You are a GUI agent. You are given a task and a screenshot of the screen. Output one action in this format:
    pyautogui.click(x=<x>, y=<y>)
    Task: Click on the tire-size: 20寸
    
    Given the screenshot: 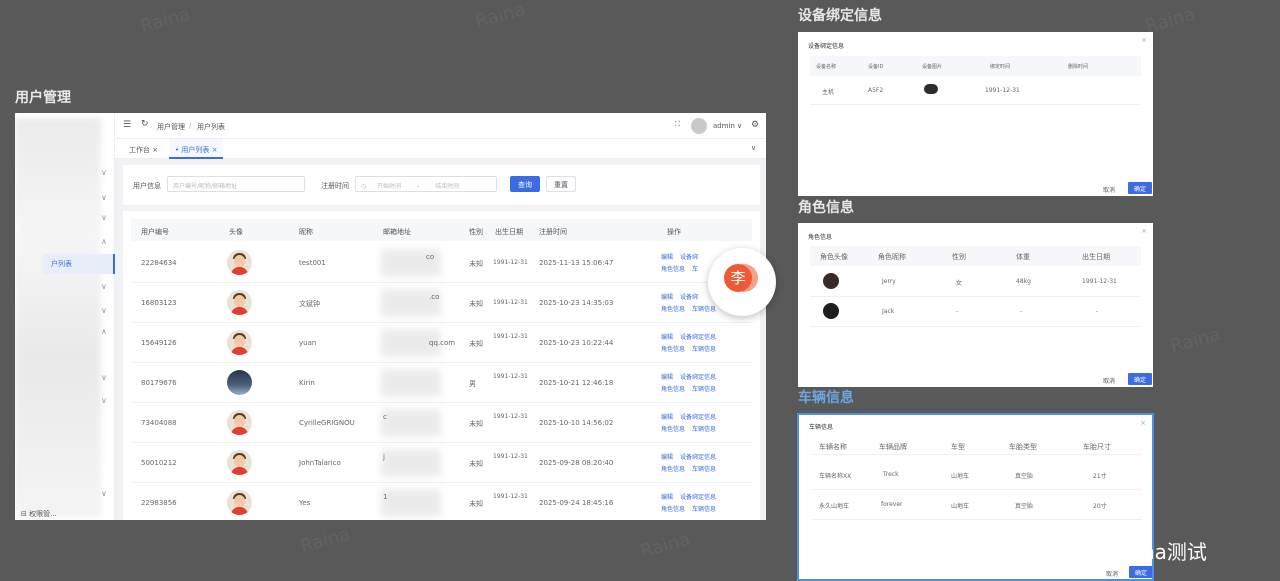 What is the action you would take?
    pyautogui.click(x=1100, y=506)
    